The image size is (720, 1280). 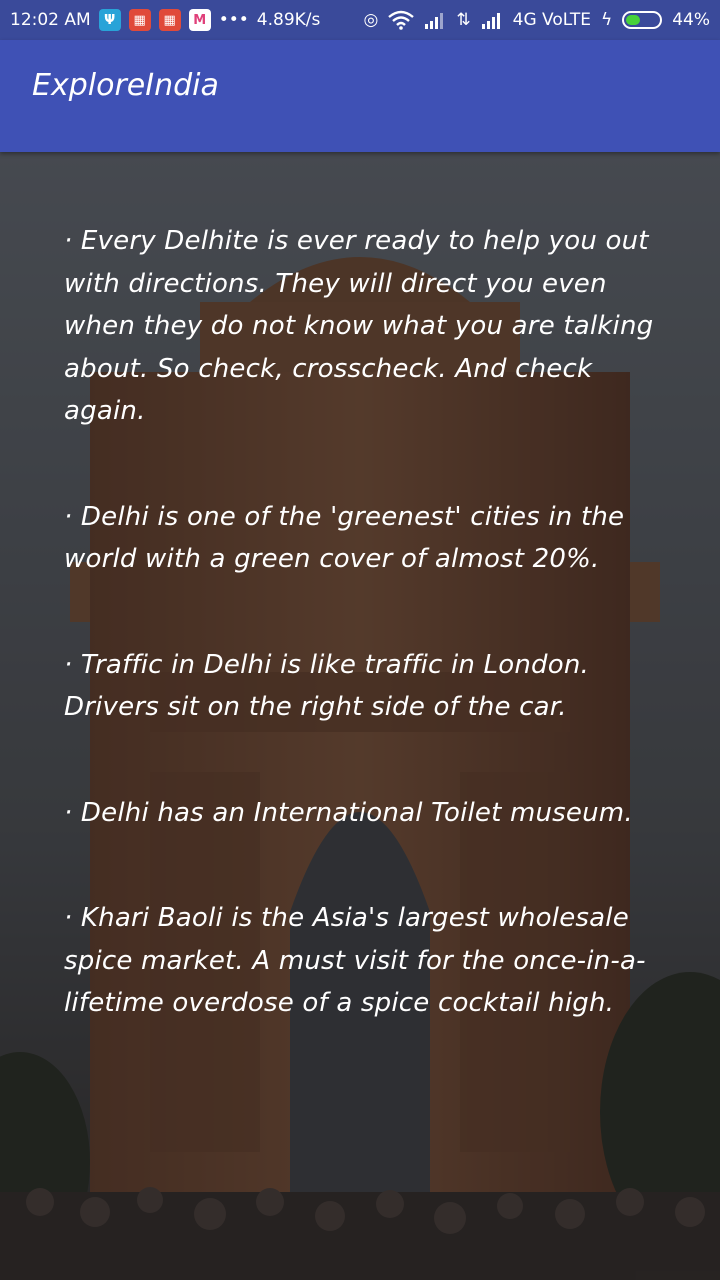 What do you see at coordinates (642, 20) in the screenshot?
I see `battery-icon` at bounding box center [642, 20].